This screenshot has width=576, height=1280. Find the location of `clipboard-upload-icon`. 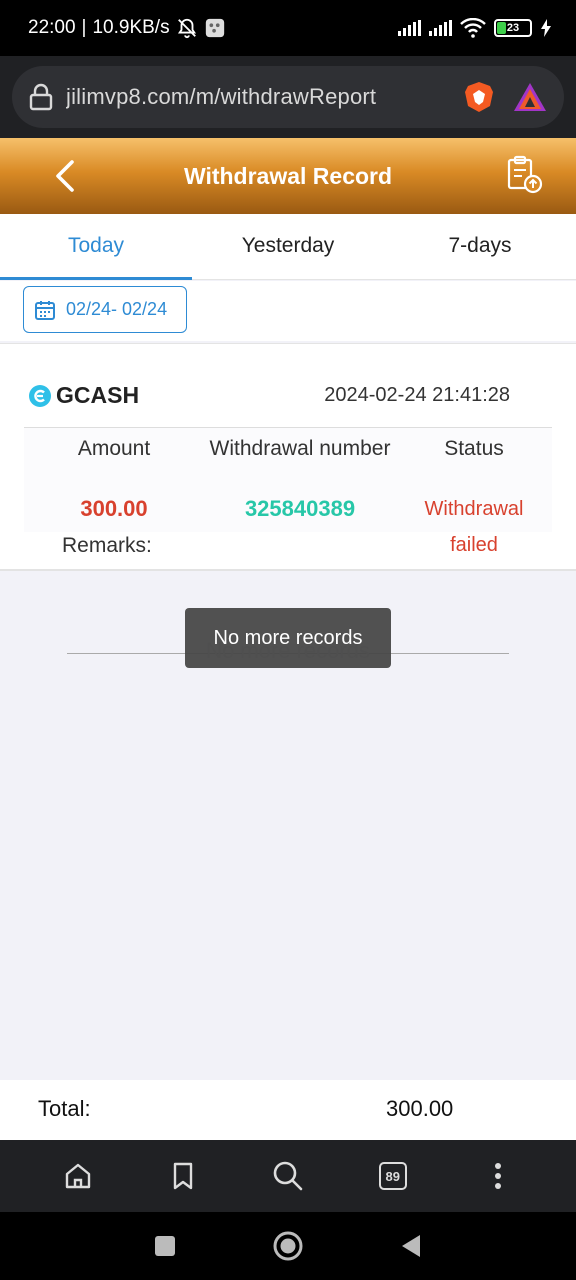

clipboard-upload-icon is located at coordinates (525, 174).